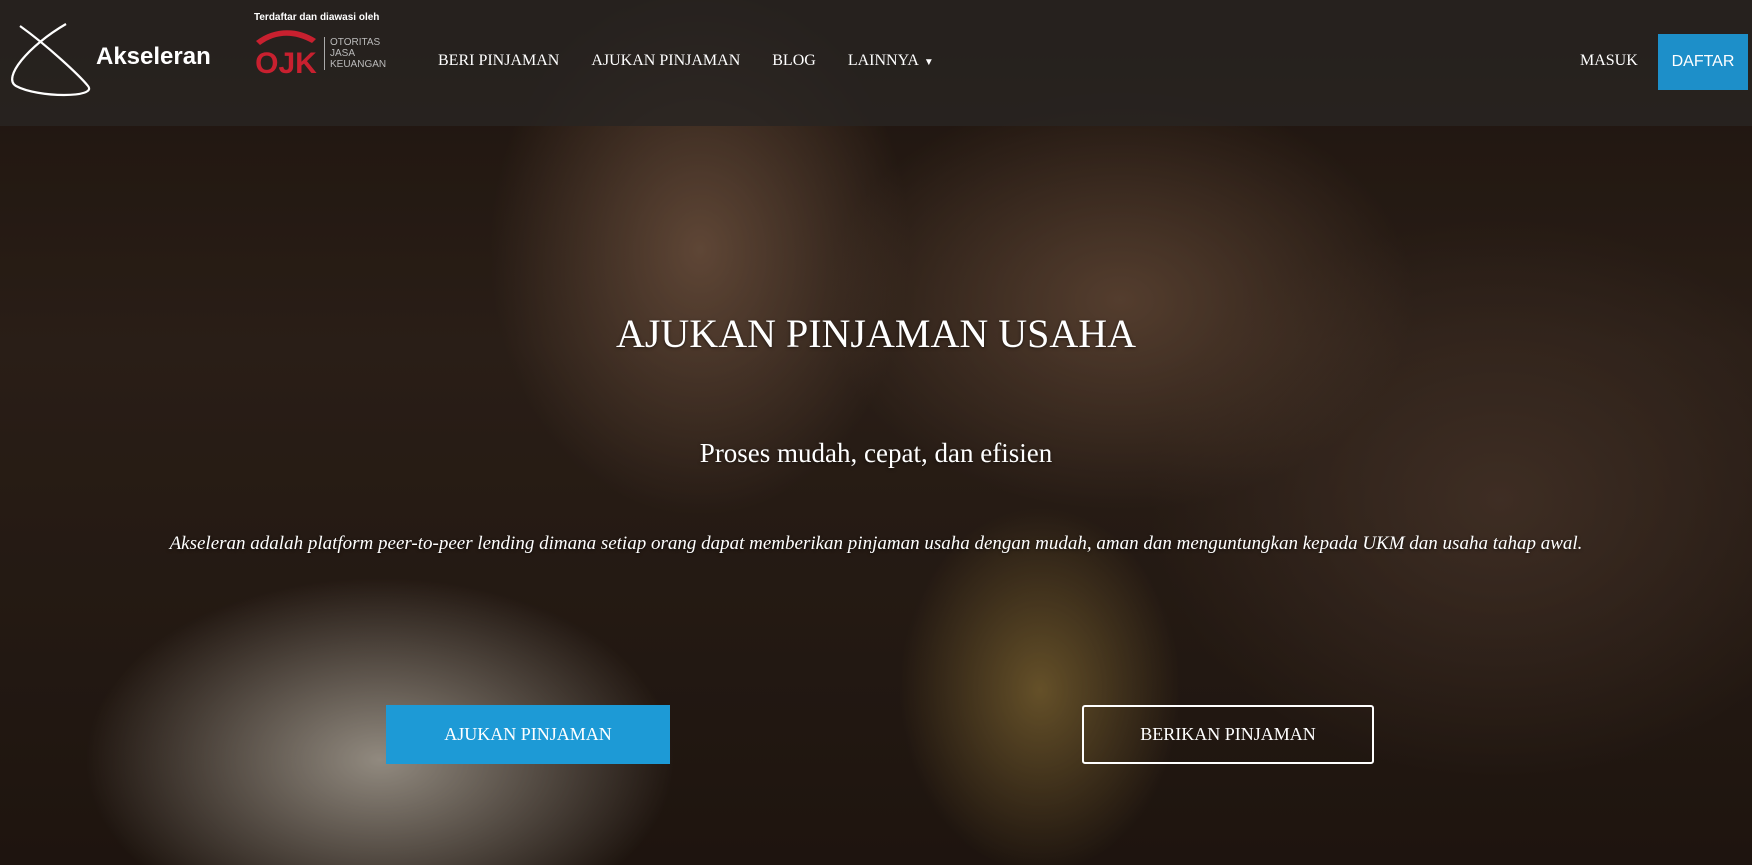  Describe the element at coordinates (528, 734) in the screenshot. I see `apply-loan-button: AJUKAN PINJAMAN` at that location.